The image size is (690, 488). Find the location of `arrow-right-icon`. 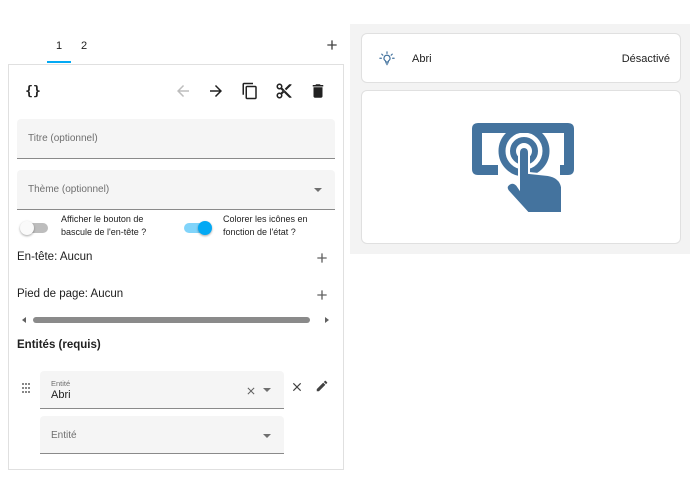

arrow-right-icon is located at coordinates (216, 91).